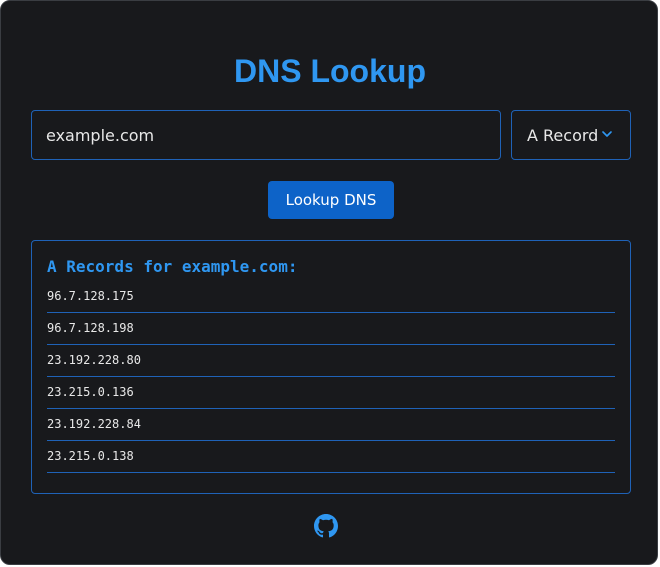  Describe the element at coordinates (563, 135) in the screenshot. I see `record-type-value: A Record` at that location.